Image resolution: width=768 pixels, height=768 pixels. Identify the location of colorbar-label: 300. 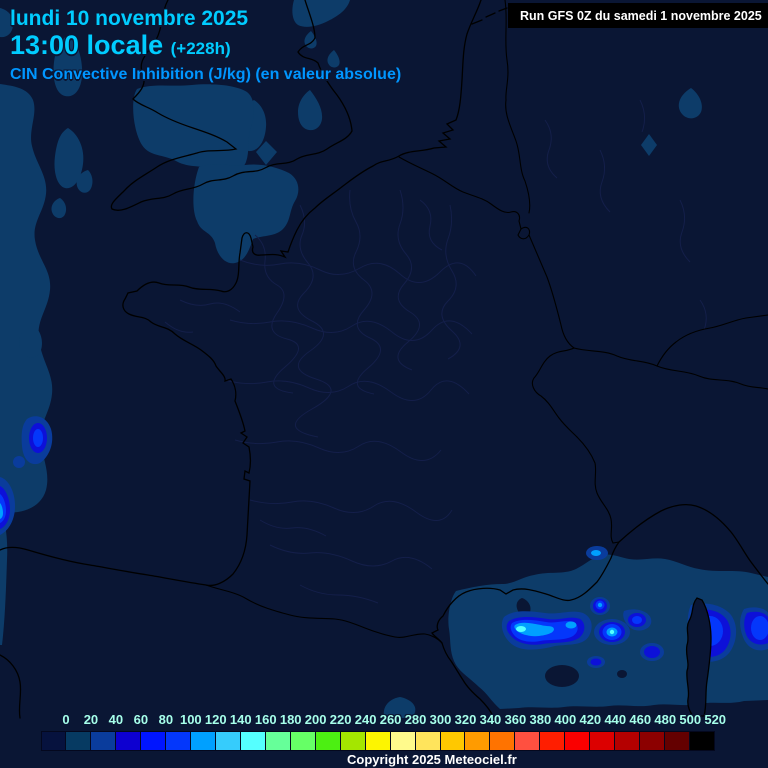
(440, 719).